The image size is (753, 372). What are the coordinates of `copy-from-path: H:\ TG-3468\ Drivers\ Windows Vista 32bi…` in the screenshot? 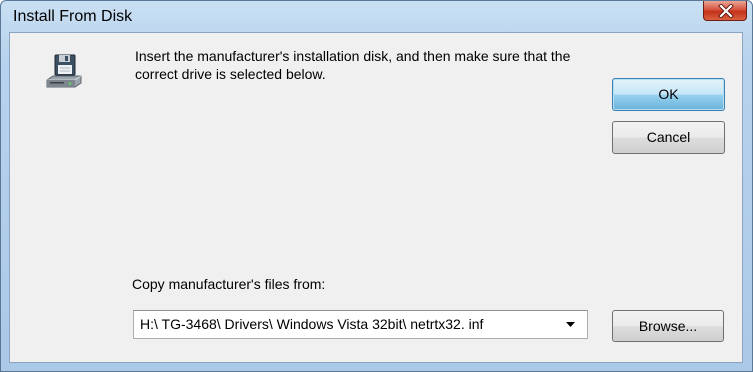 It's located at (312, 324).